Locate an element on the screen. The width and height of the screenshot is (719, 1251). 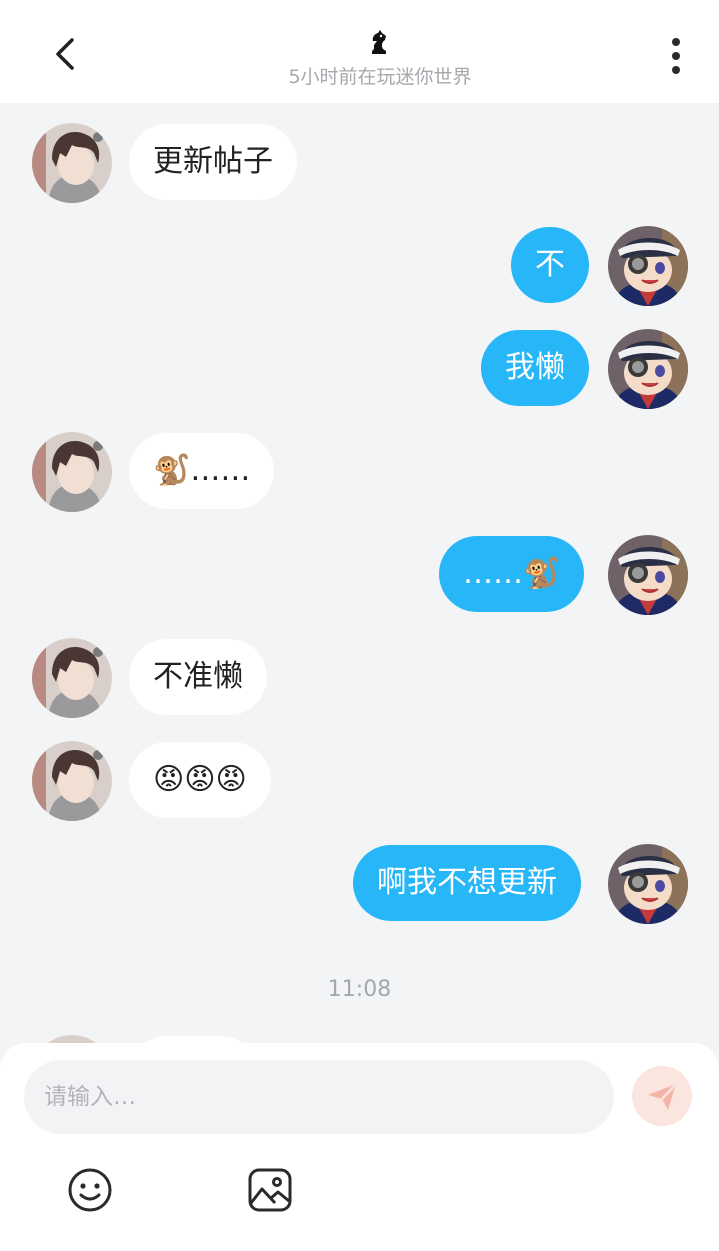
chat-header: 5小时前在玩迷你世界 is located at coordinates (359, 51).